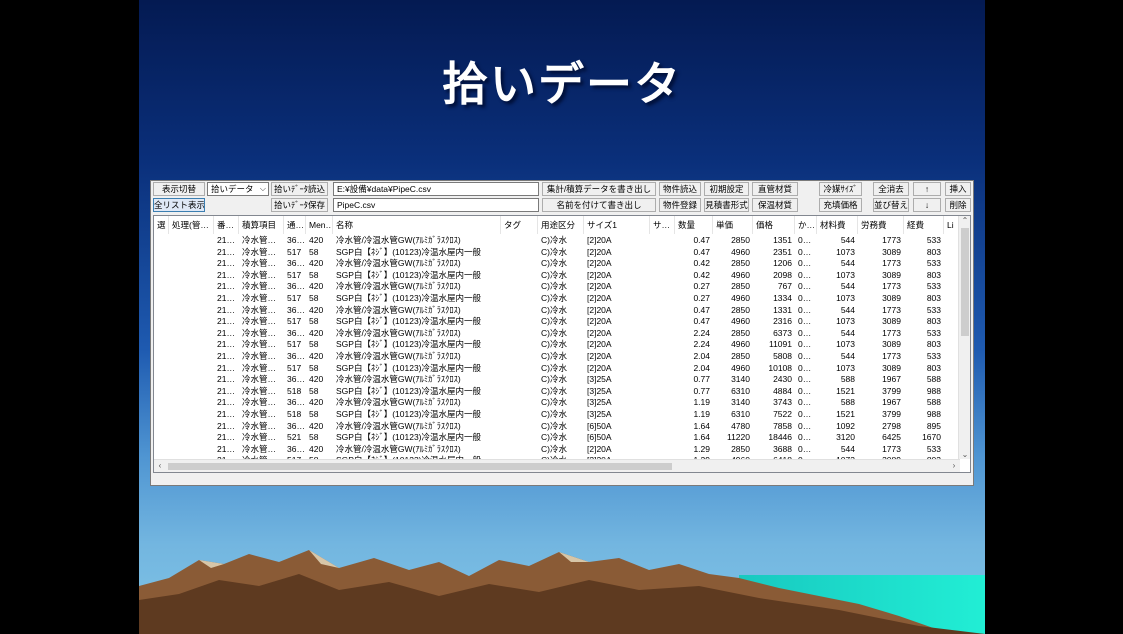 The width and height of the screenshot is (1123, 634). Describe the element at coordinates (299, 205) in the screenshot. I see `save-data-button: 拾いﾃﾞｰﾀ保存` at that location.